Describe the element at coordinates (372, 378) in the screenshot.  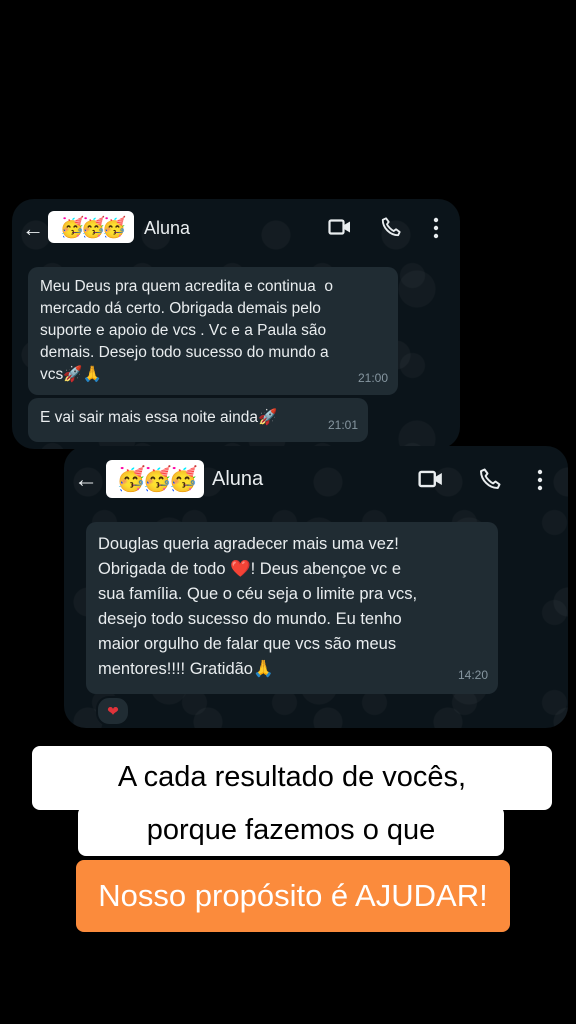
I see `message-time: 21:00` at that location.